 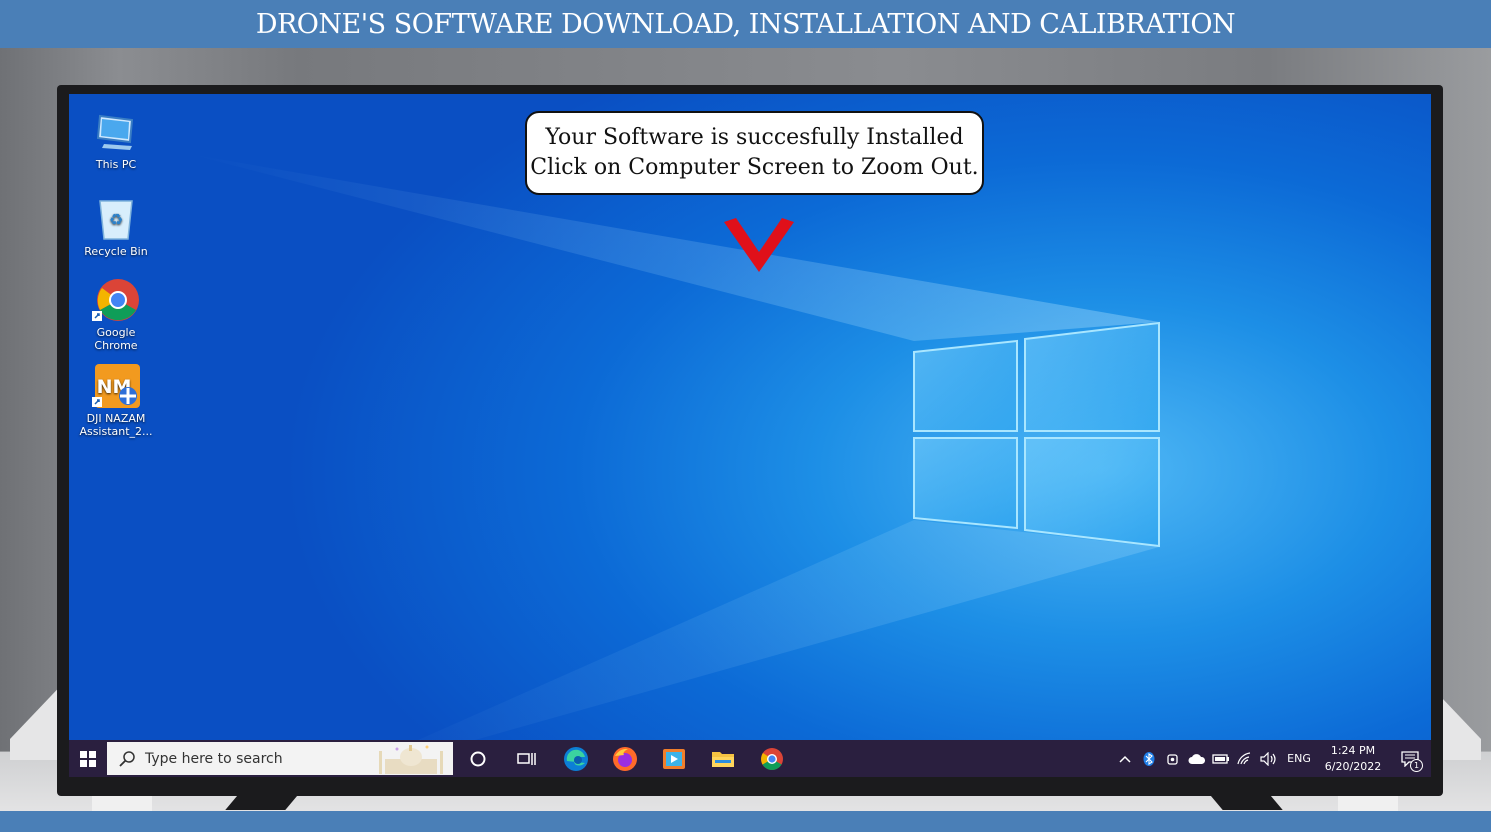 I want to click on show-hidden-icons-button, so click(x=1125, y=758).